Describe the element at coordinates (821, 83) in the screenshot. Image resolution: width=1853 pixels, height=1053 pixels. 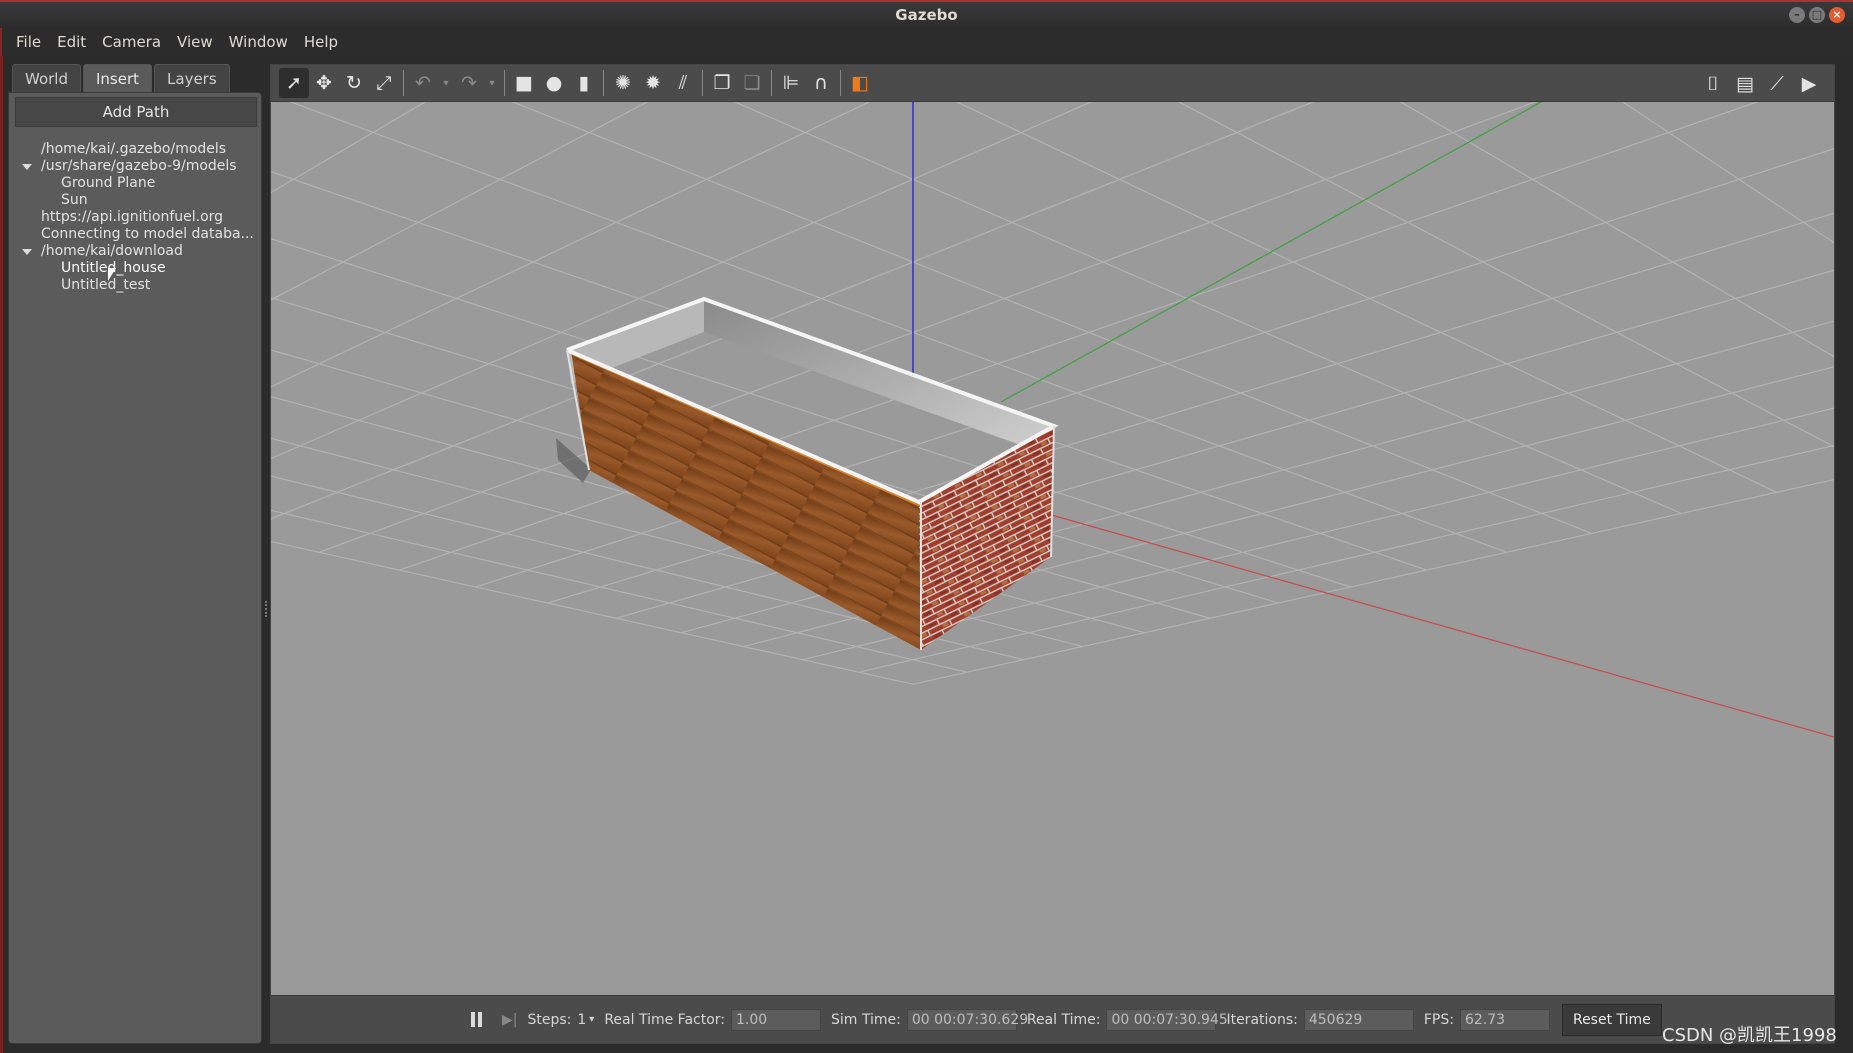
I see `snap-magnet-icon: ∩` at that location.